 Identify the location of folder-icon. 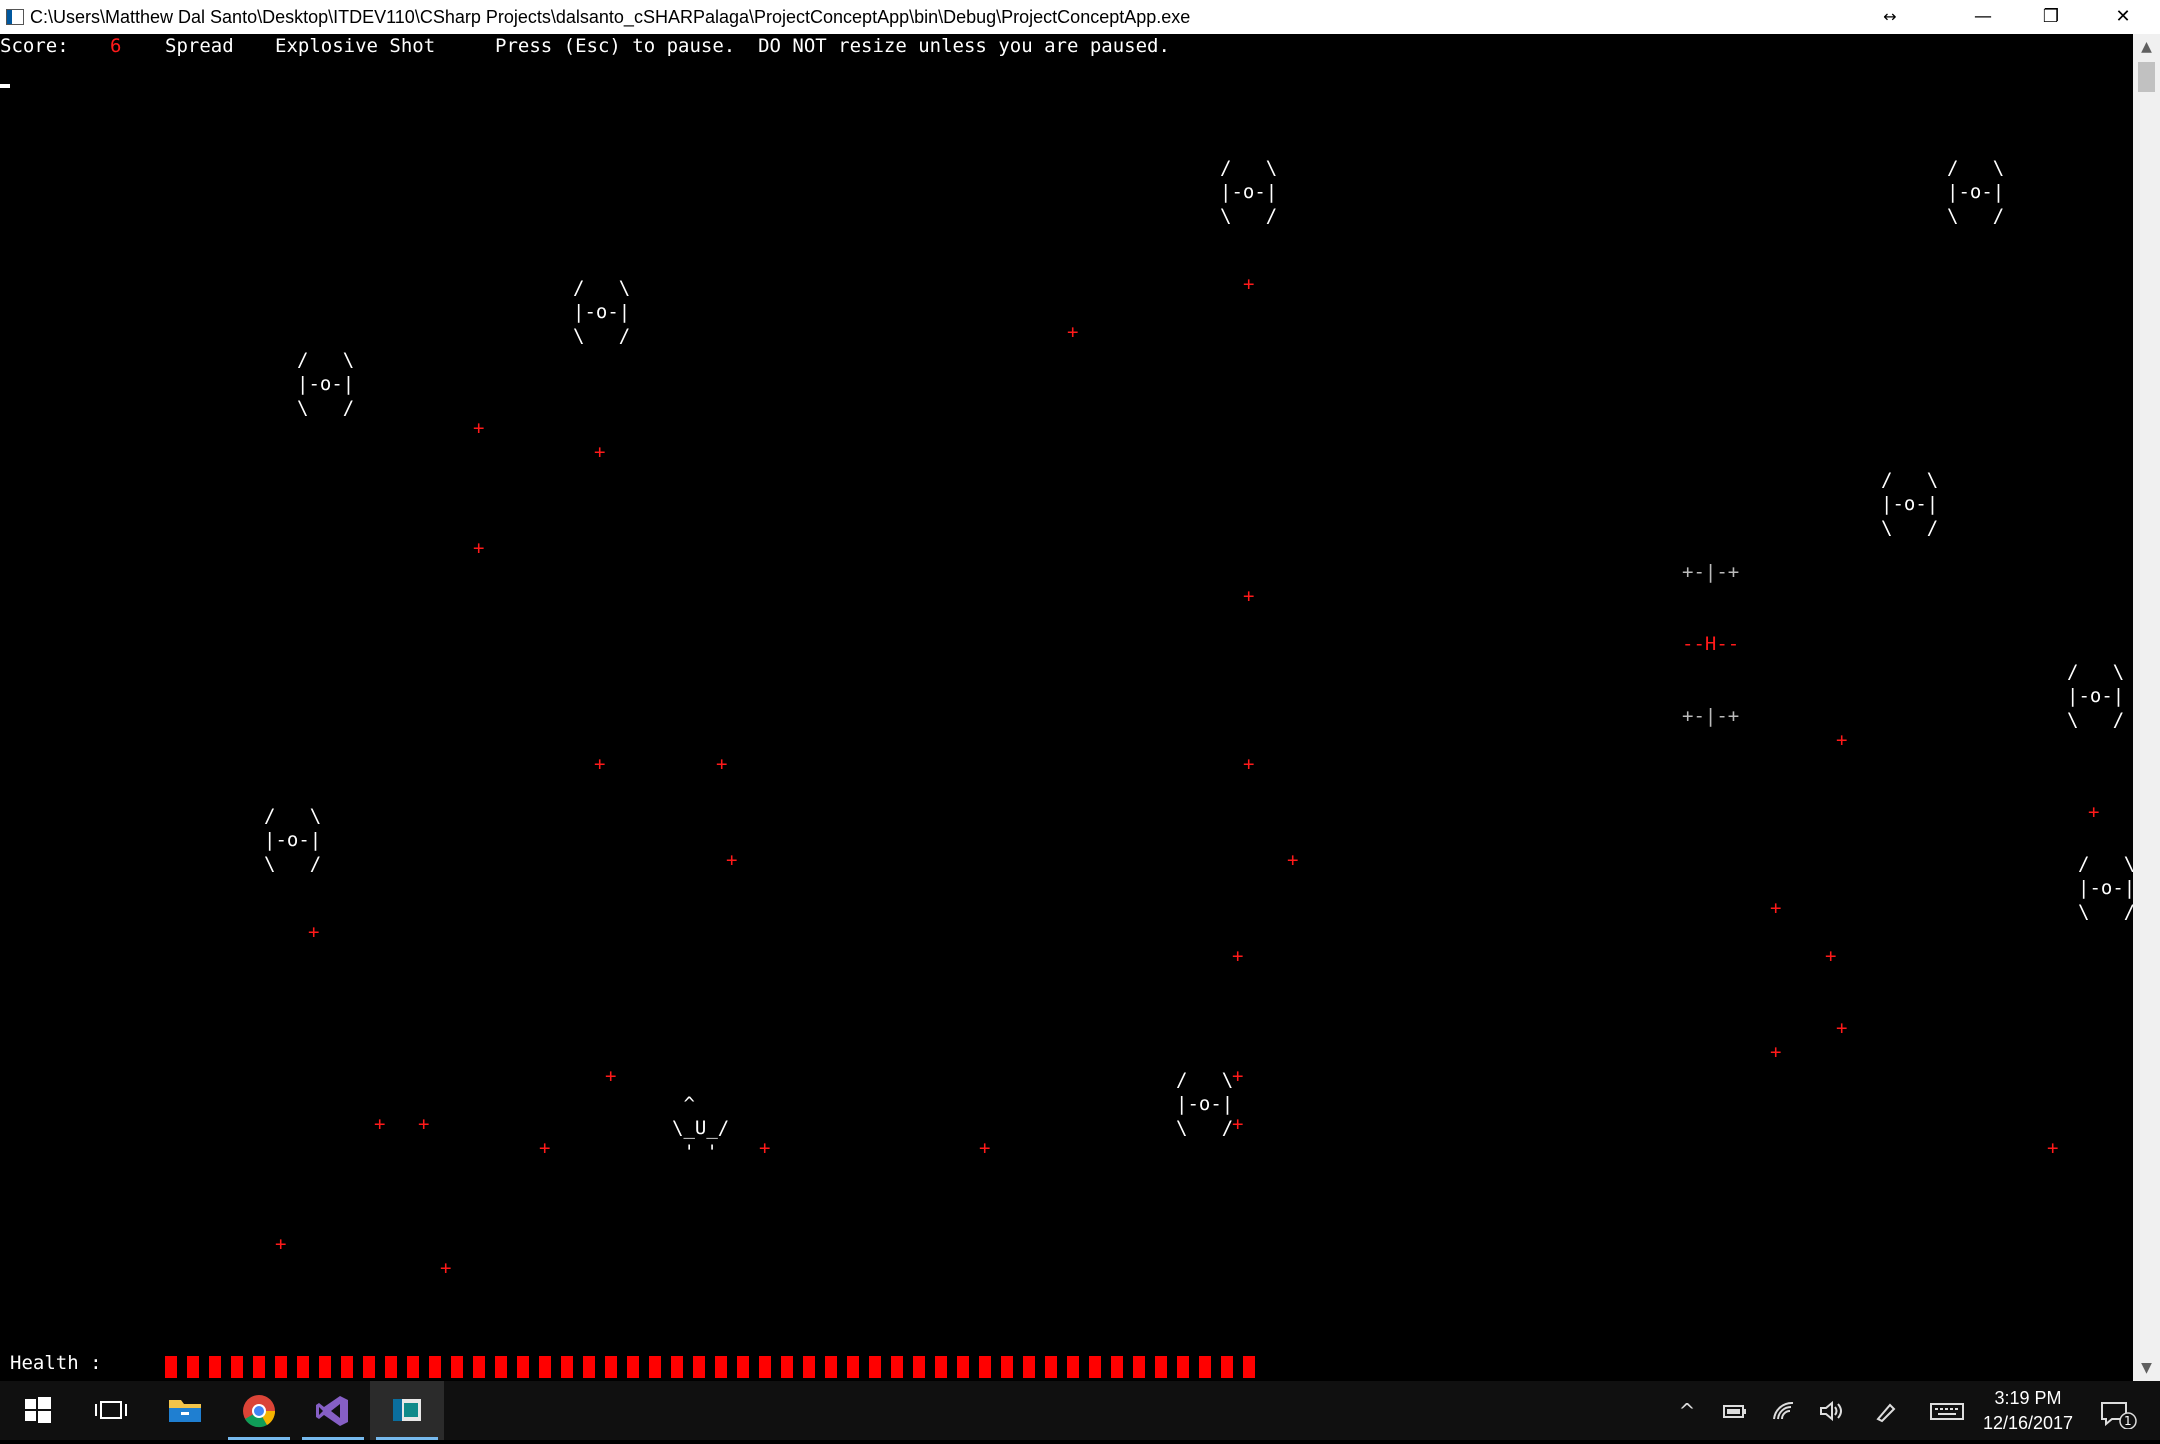
(185, 1411).